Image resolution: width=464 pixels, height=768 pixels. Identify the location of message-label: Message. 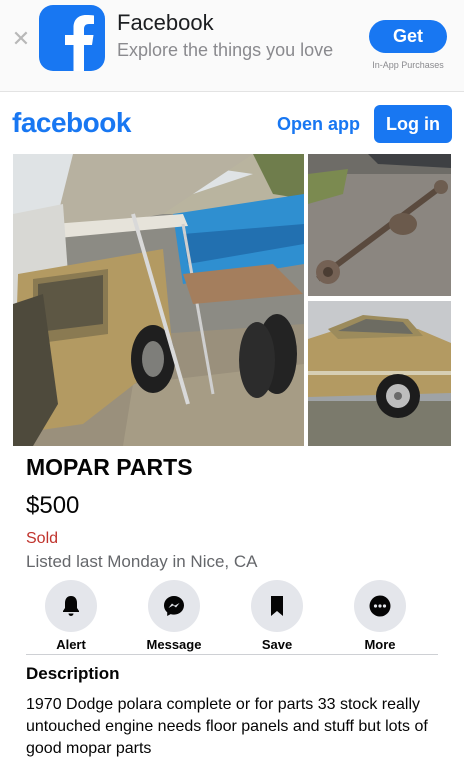
(174, 644).